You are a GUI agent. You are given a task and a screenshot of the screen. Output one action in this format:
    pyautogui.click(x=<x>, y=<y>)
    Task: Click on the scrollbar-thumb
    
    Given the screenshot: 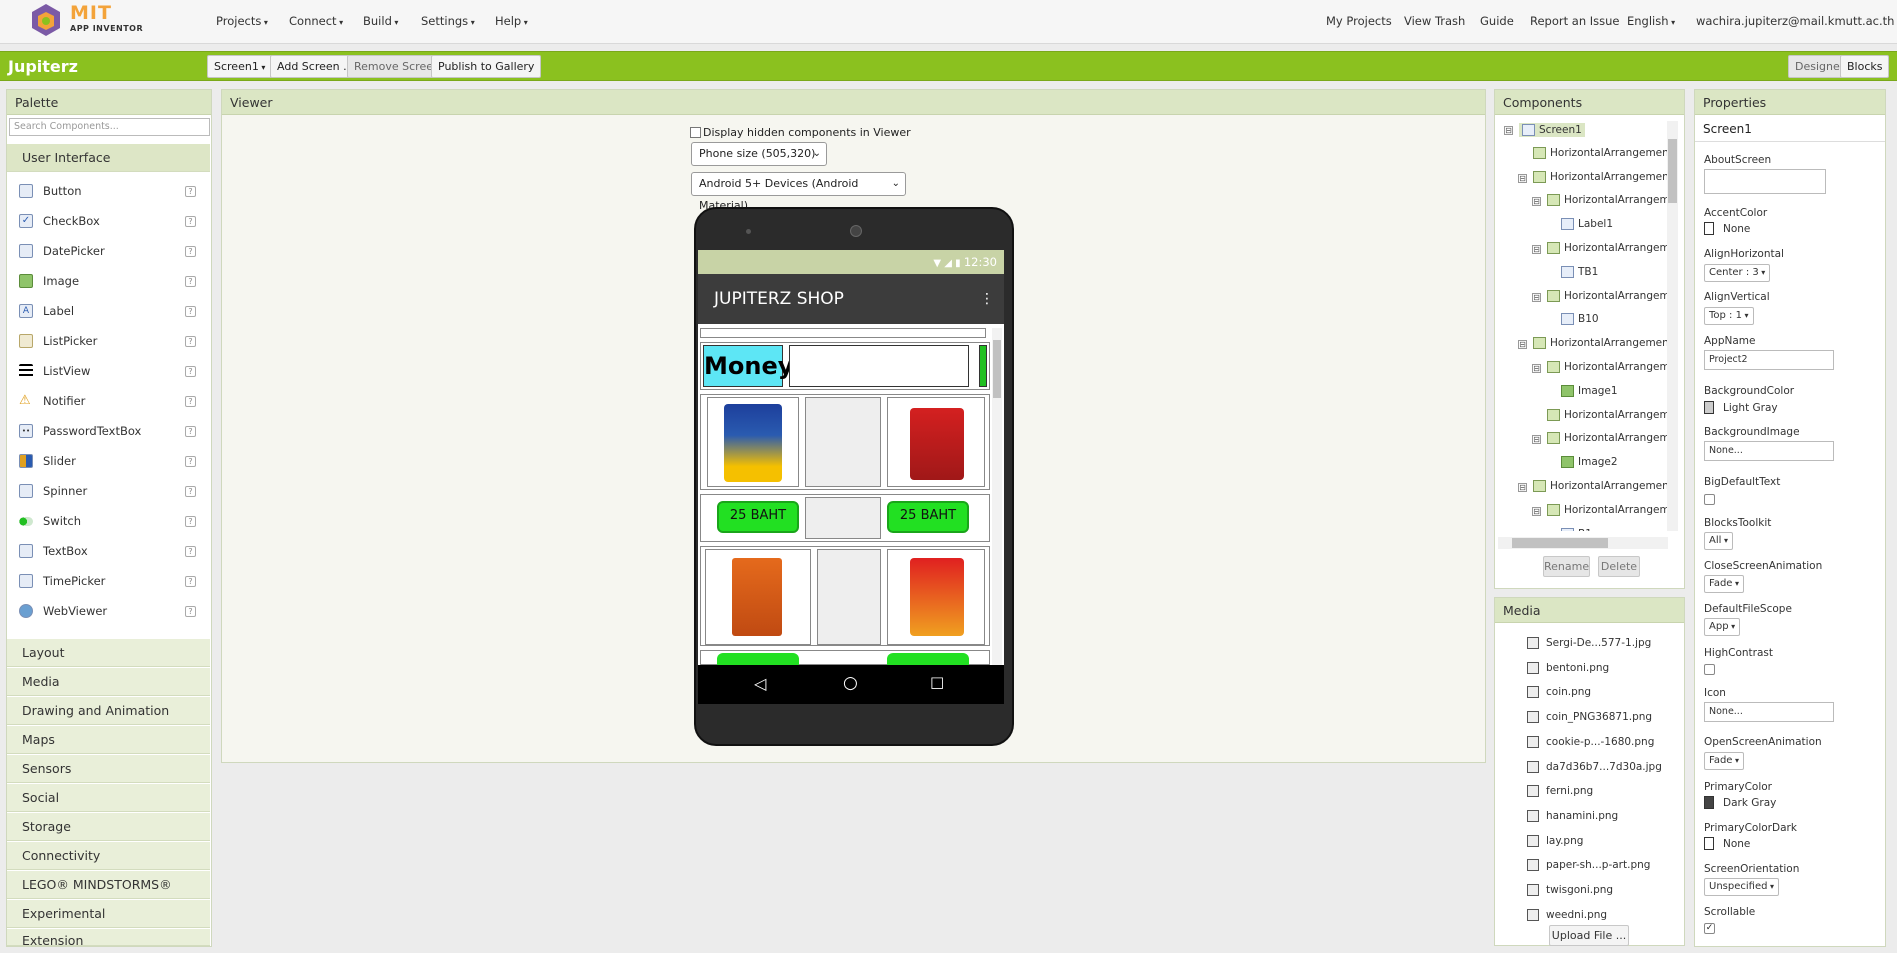 What is the action you would take?
    pyautogui.click(x=1672, y=171)
    